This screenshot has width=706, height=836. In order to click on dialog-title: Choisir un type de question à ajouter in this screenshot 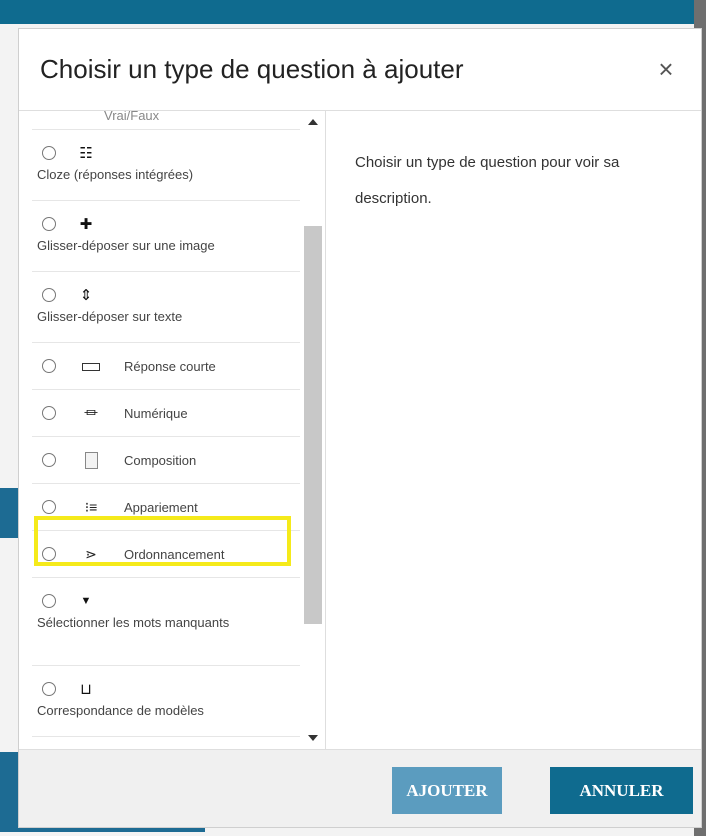, I will do `click(252, 69)`.